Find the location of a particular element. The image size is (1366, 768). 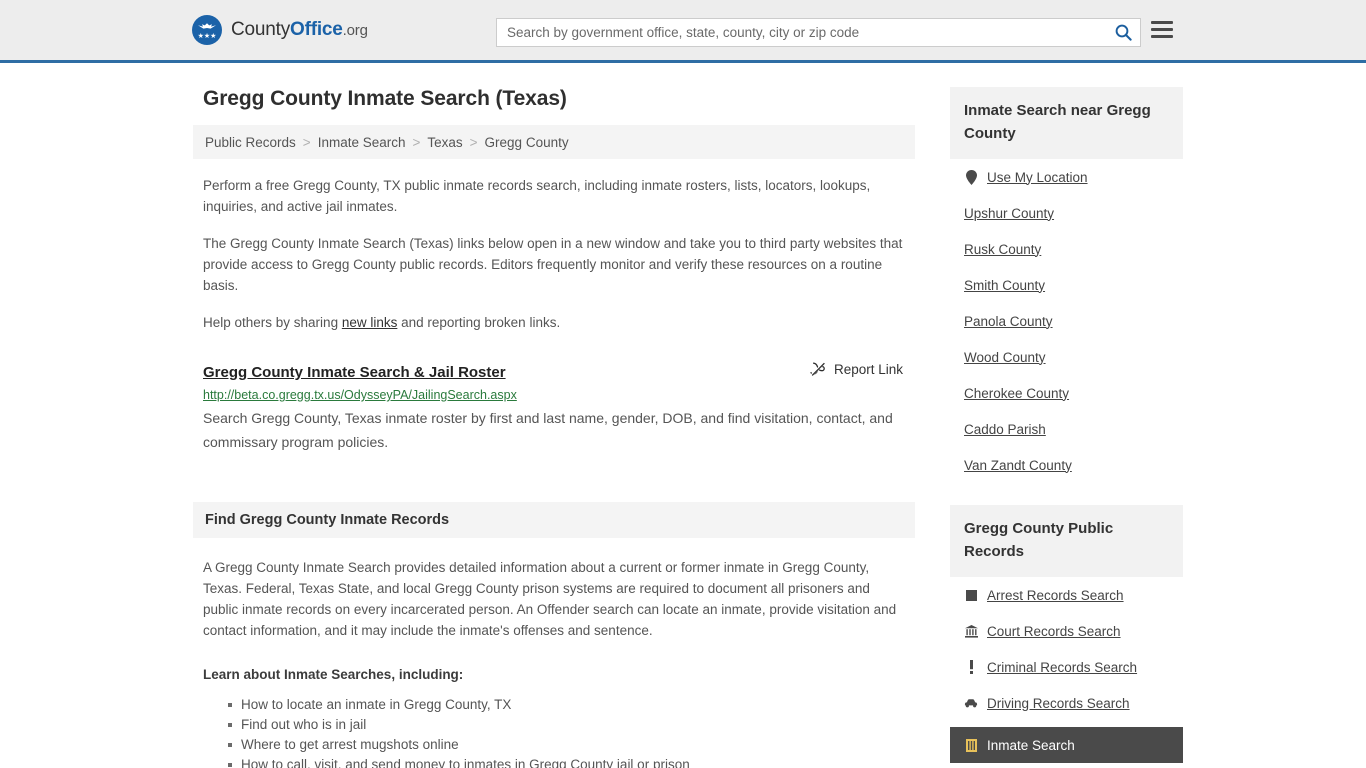

section-header: Find Gregg County Inmate Records is located at coordinates (554, 520).